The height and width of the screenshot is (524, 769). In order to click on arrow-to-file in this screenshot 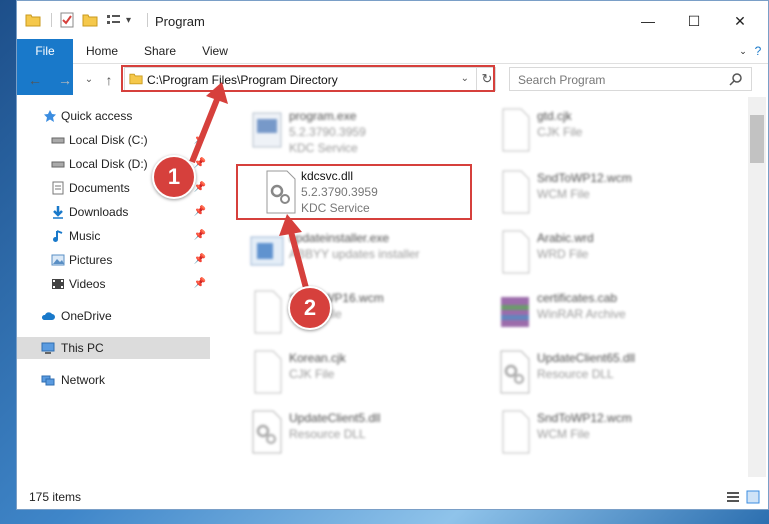, I will do `click(298, 258)`.